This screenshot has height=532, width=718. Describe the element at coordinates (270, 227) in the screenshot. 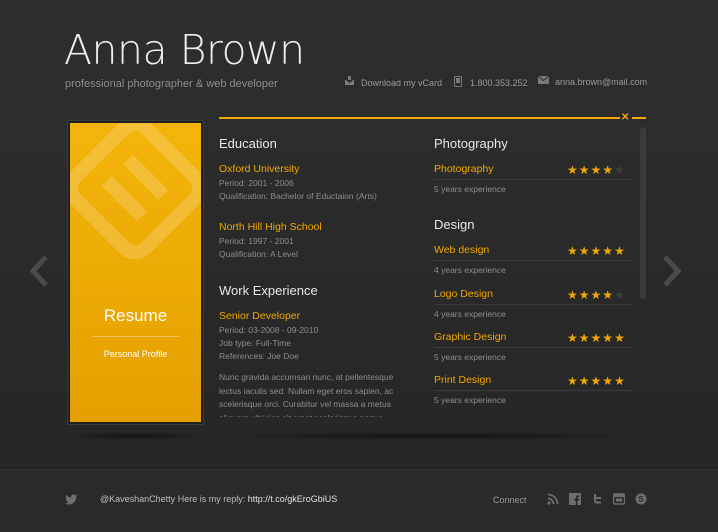

I see `education-item-title: North Hill High School` at that location.